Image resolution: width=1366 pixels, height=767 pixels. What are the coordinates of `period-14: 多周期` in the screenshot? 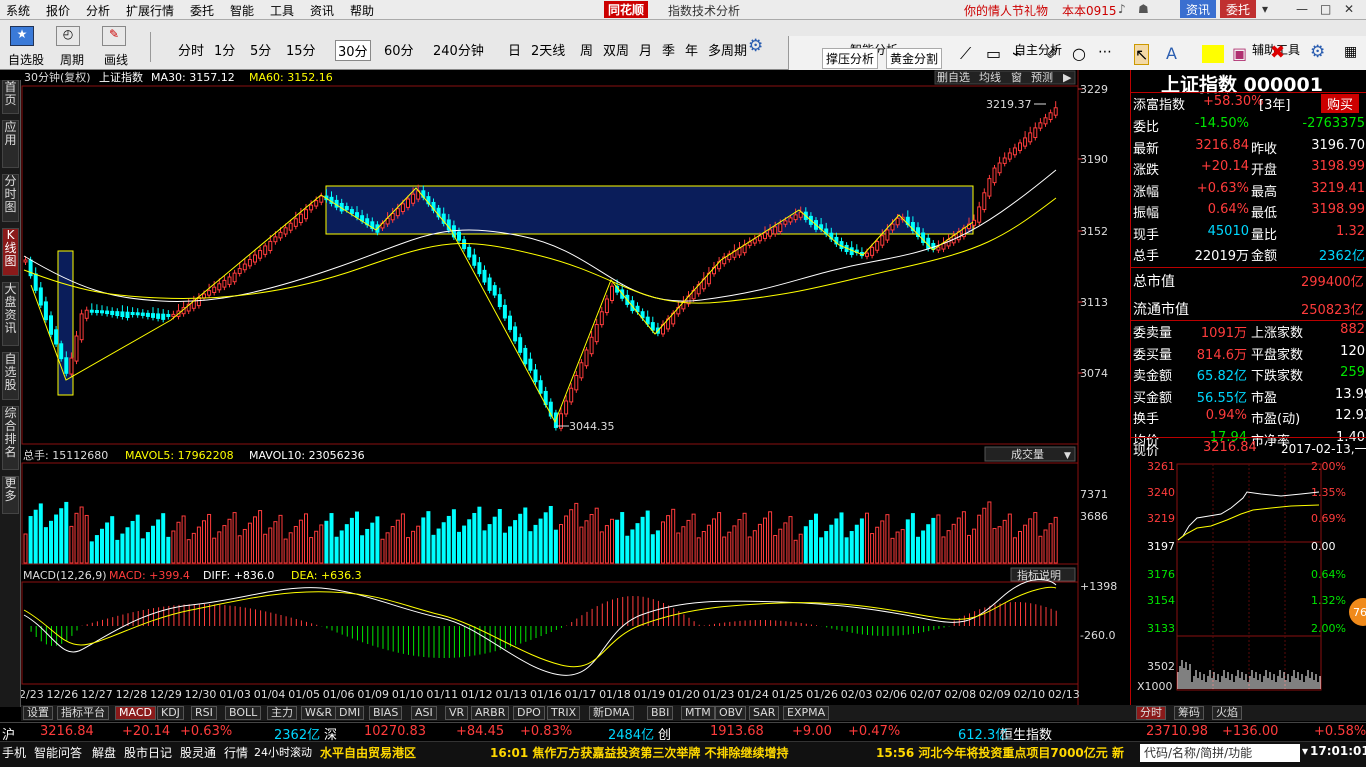 It's located at (727, 49).